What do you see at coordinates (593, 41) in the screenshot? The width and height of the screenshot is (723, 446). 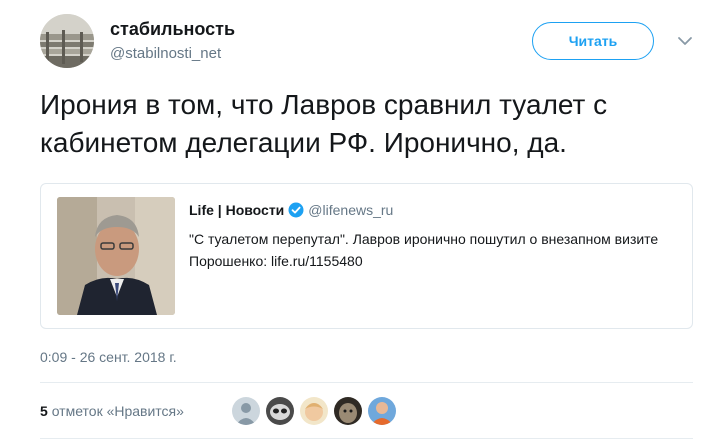 I see `follow-button: Читать` at bounding box center [593, 41].